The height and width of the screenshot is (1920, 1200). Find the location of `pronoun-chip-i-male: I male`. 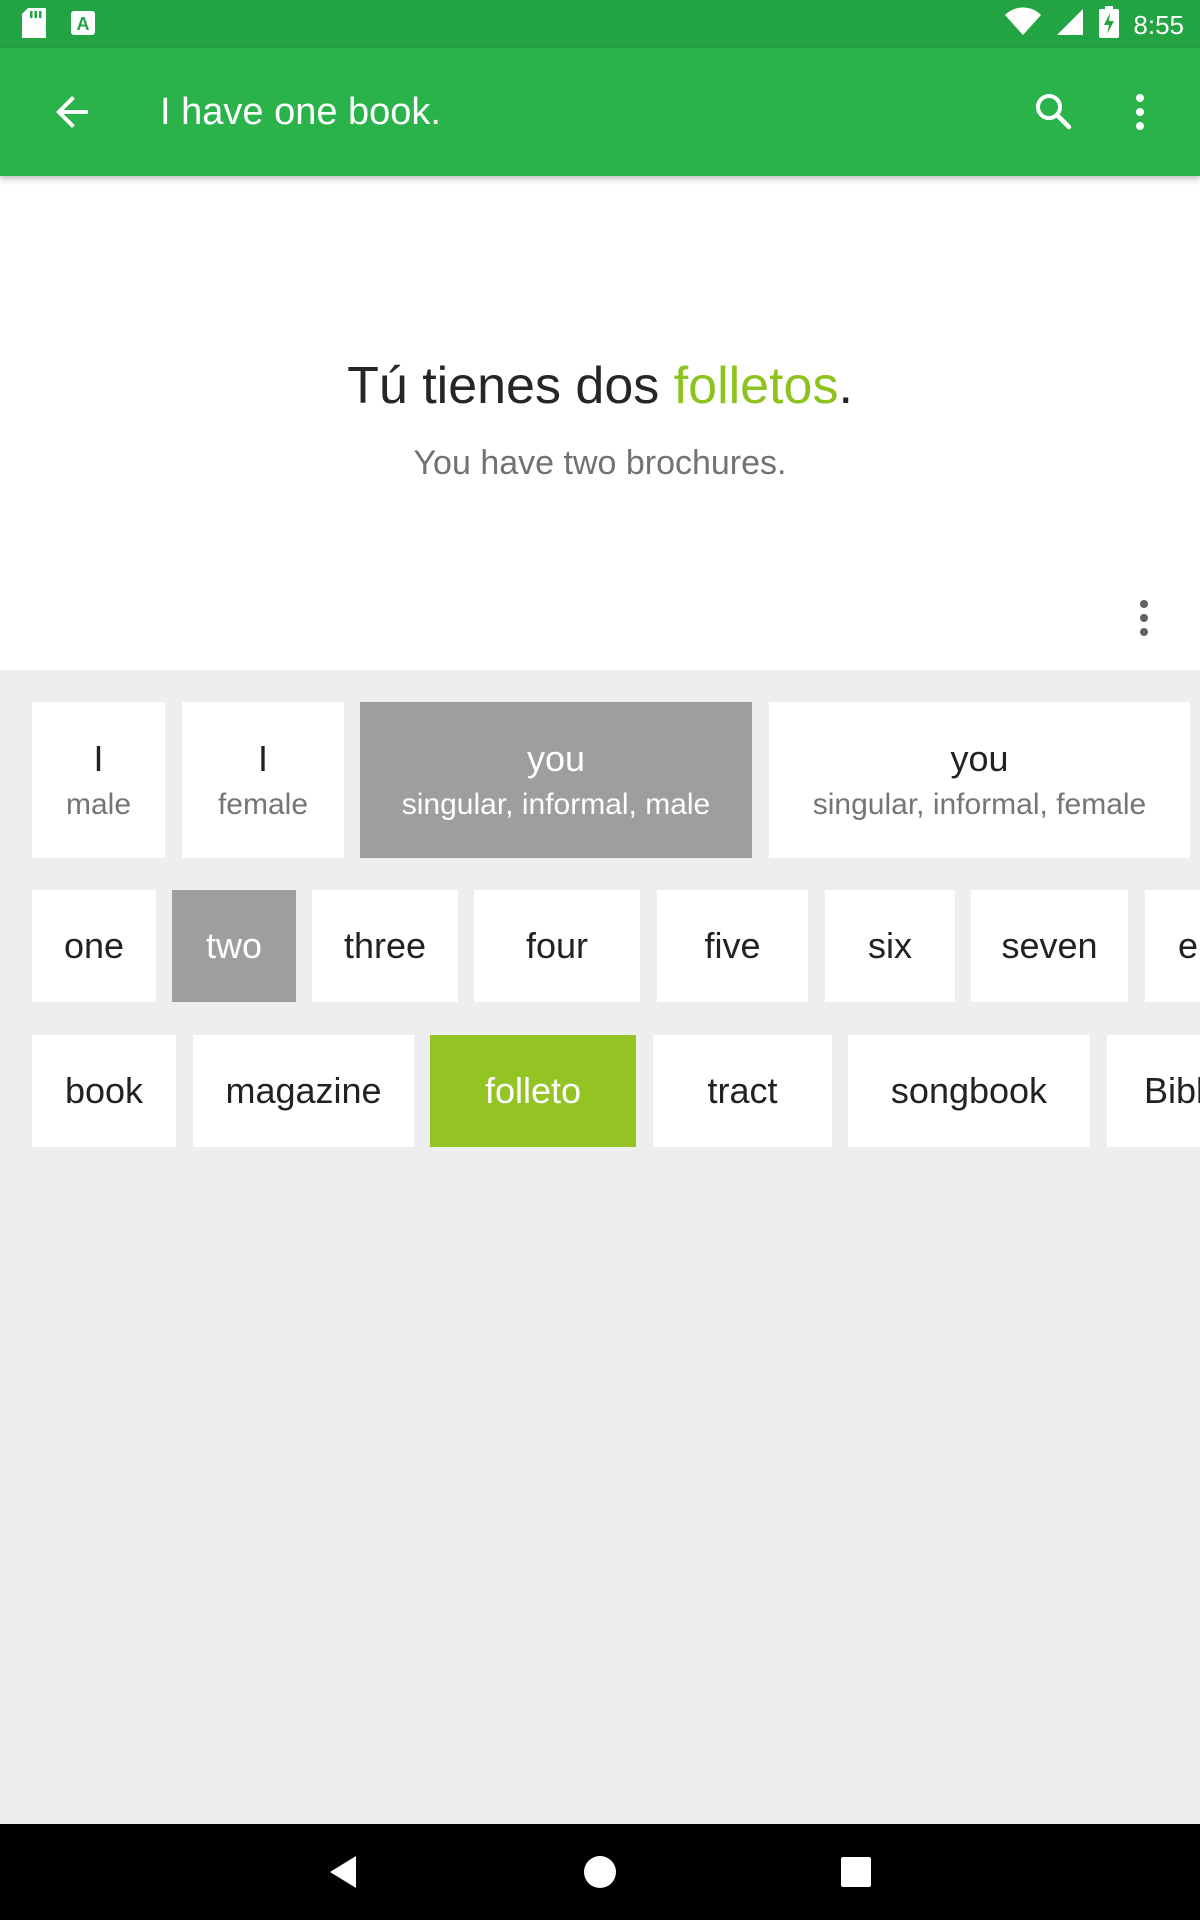

pronoun-chip-i-male: I male is located at coordinates (98, 780).